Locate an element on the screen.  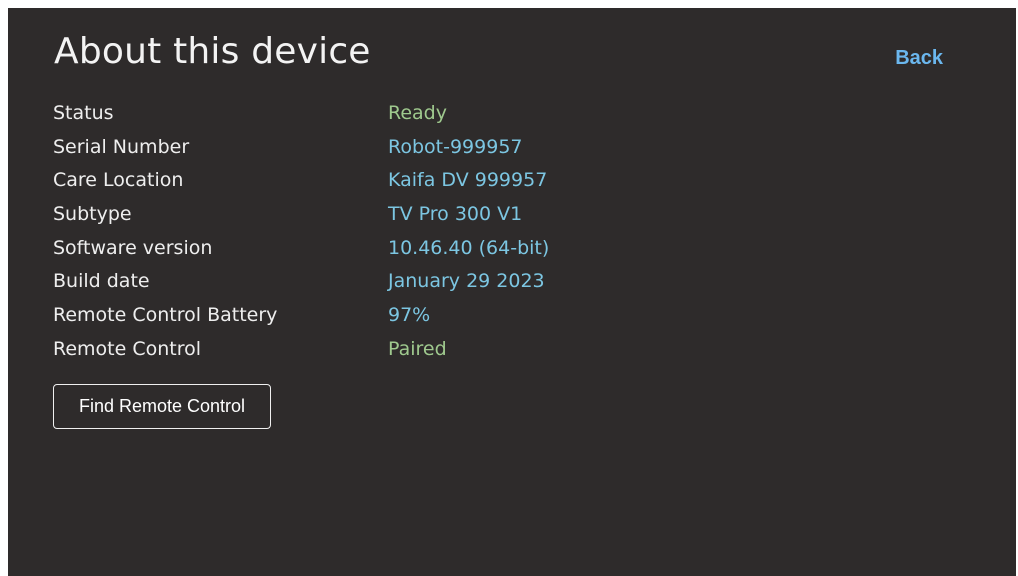
info-row-remote-control: Remote Control Paired is located at coordinates (403, 349).